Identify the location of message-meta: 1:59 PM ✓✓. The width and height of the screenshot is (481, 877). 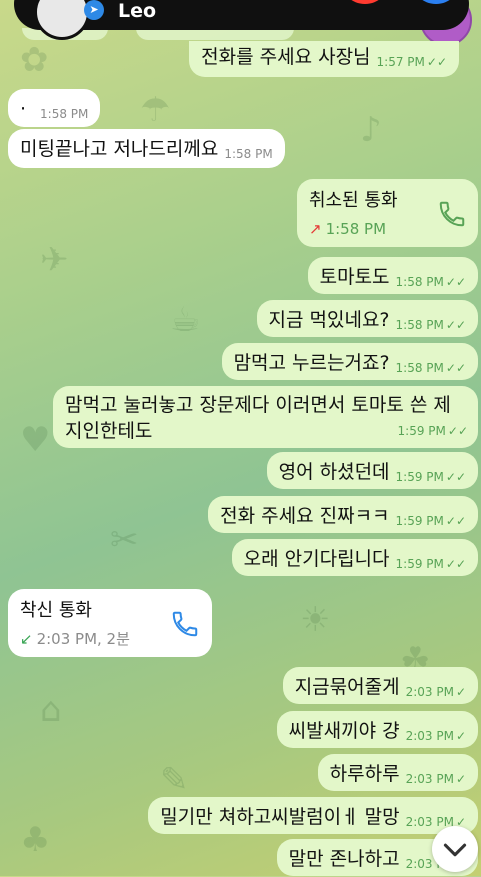
(430, 428).